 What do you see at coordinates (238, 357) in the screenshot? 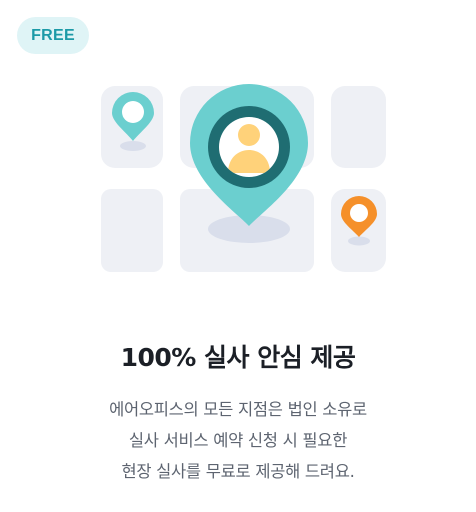
I see `section-title: 100% 실사 안심 제공` at bounding box center [238, 357].